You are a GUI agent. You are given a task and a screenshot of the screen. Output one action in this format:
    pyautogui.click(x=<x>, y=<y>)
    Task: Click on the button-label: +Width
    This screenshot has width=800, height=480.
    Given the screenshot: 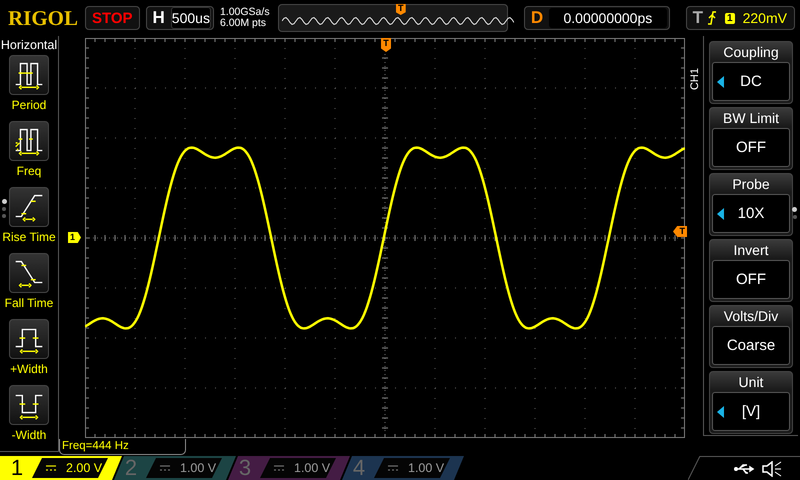 What is the action you would take?
    pyautogui.click(x=29, y=369)
    